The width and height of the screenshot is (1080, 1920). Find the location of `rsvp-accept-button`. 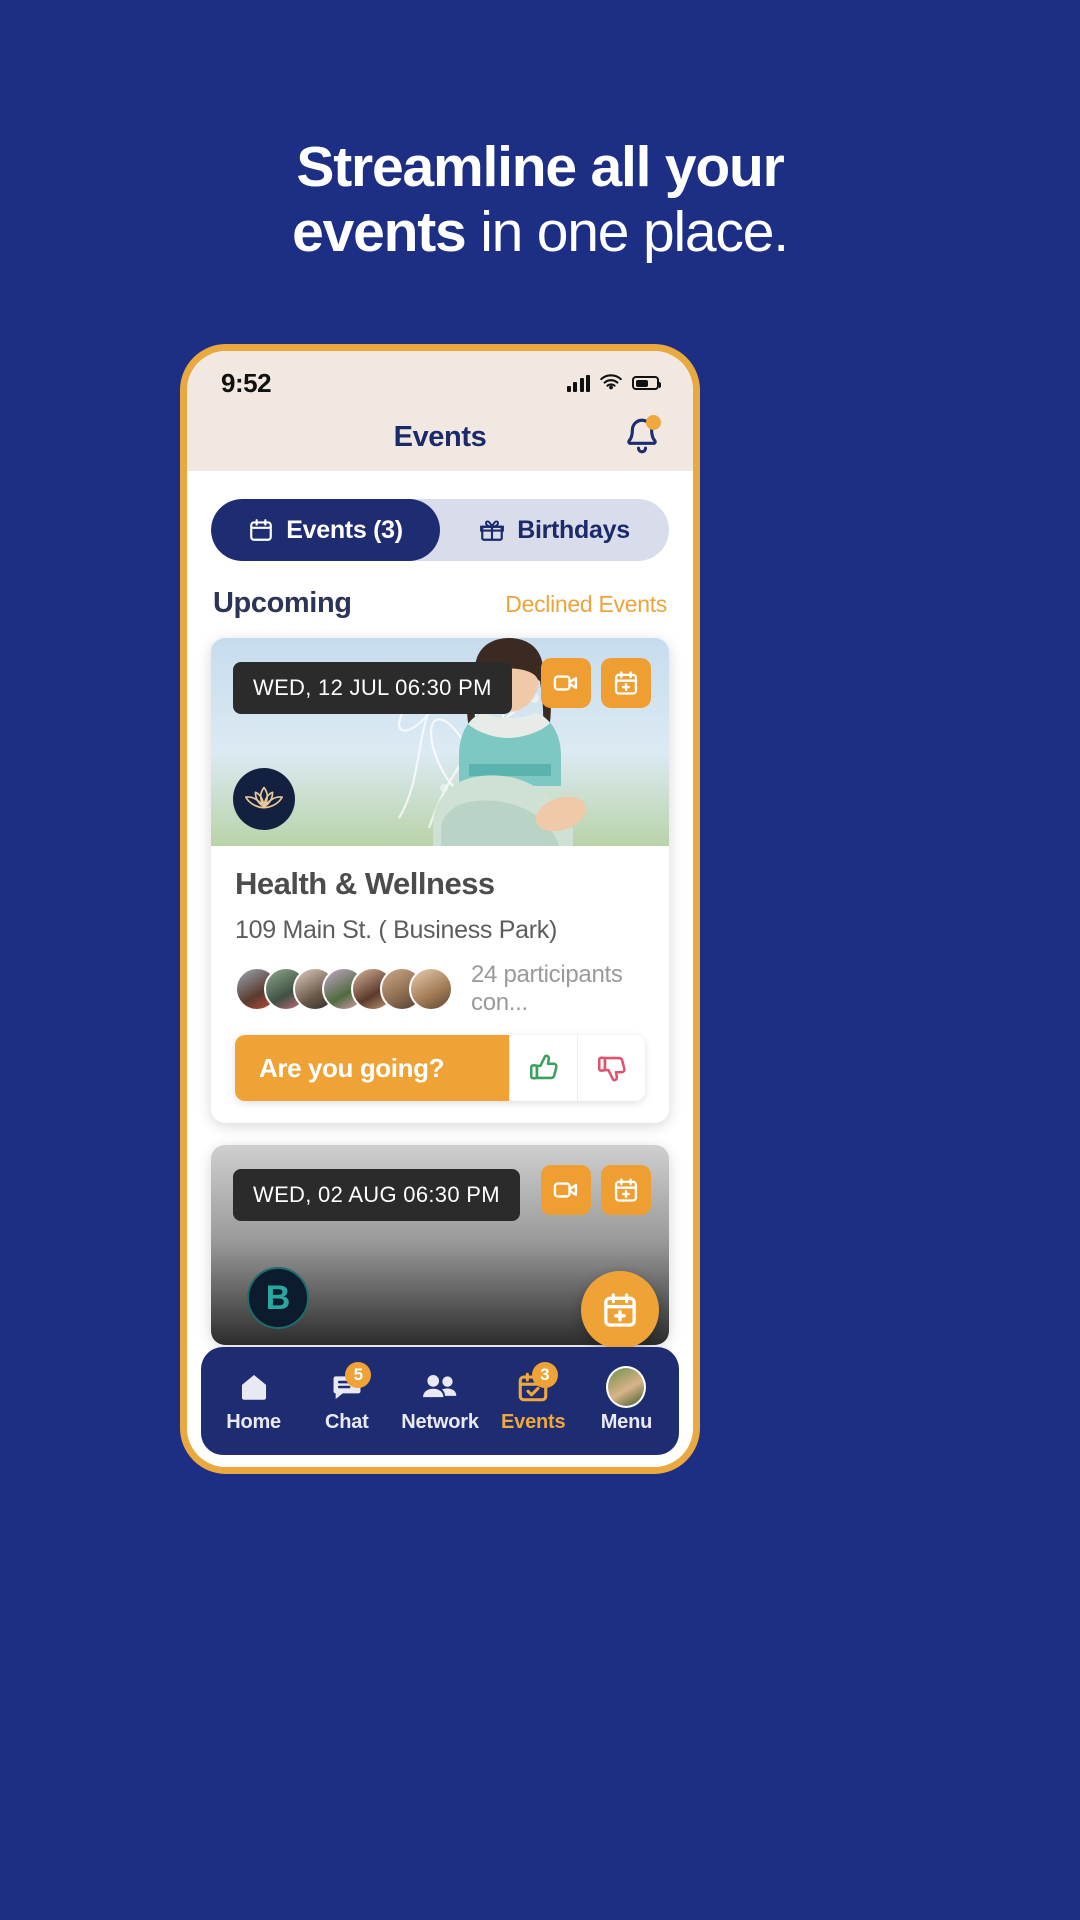

rsvp-accept-button is located at coordinates (543, 1068).